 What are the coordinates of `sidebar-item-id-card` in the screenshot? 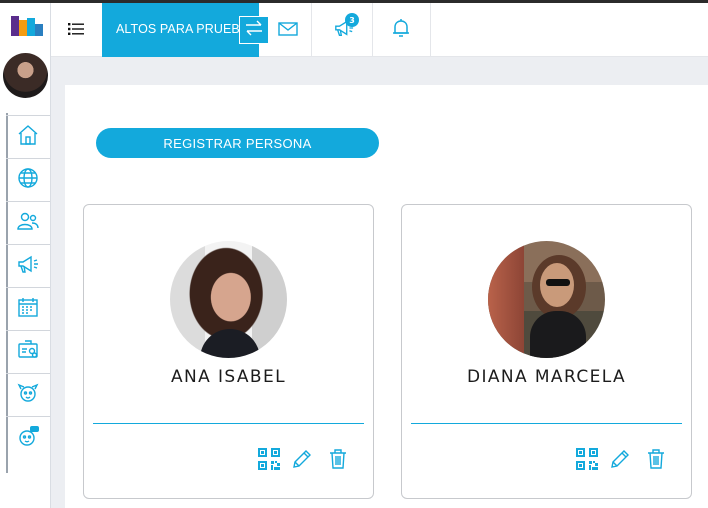 It's located at (28, 351).